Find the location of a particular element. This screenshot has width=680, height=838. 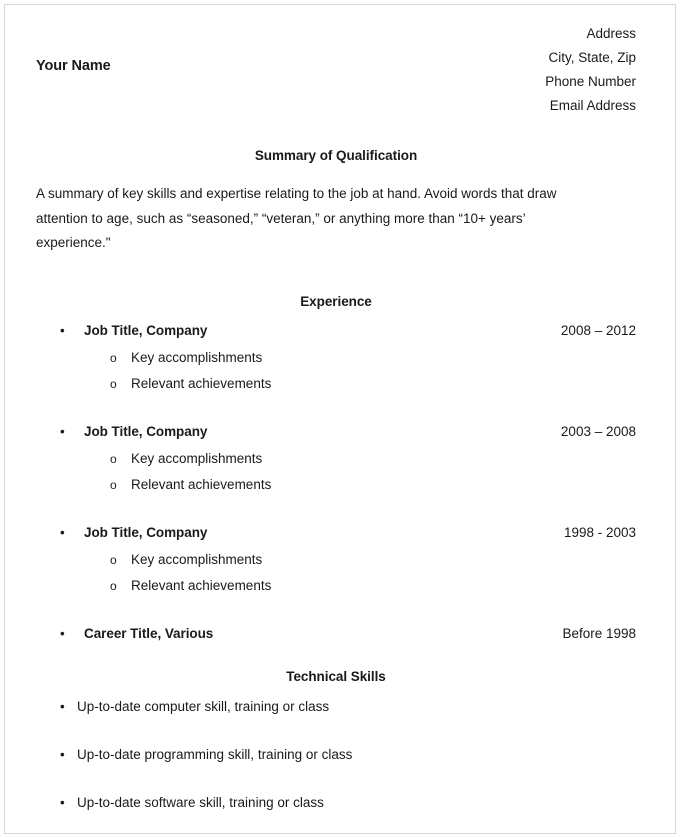

job-dates: 2008 – 2012 is located at coordinates (598, 330).